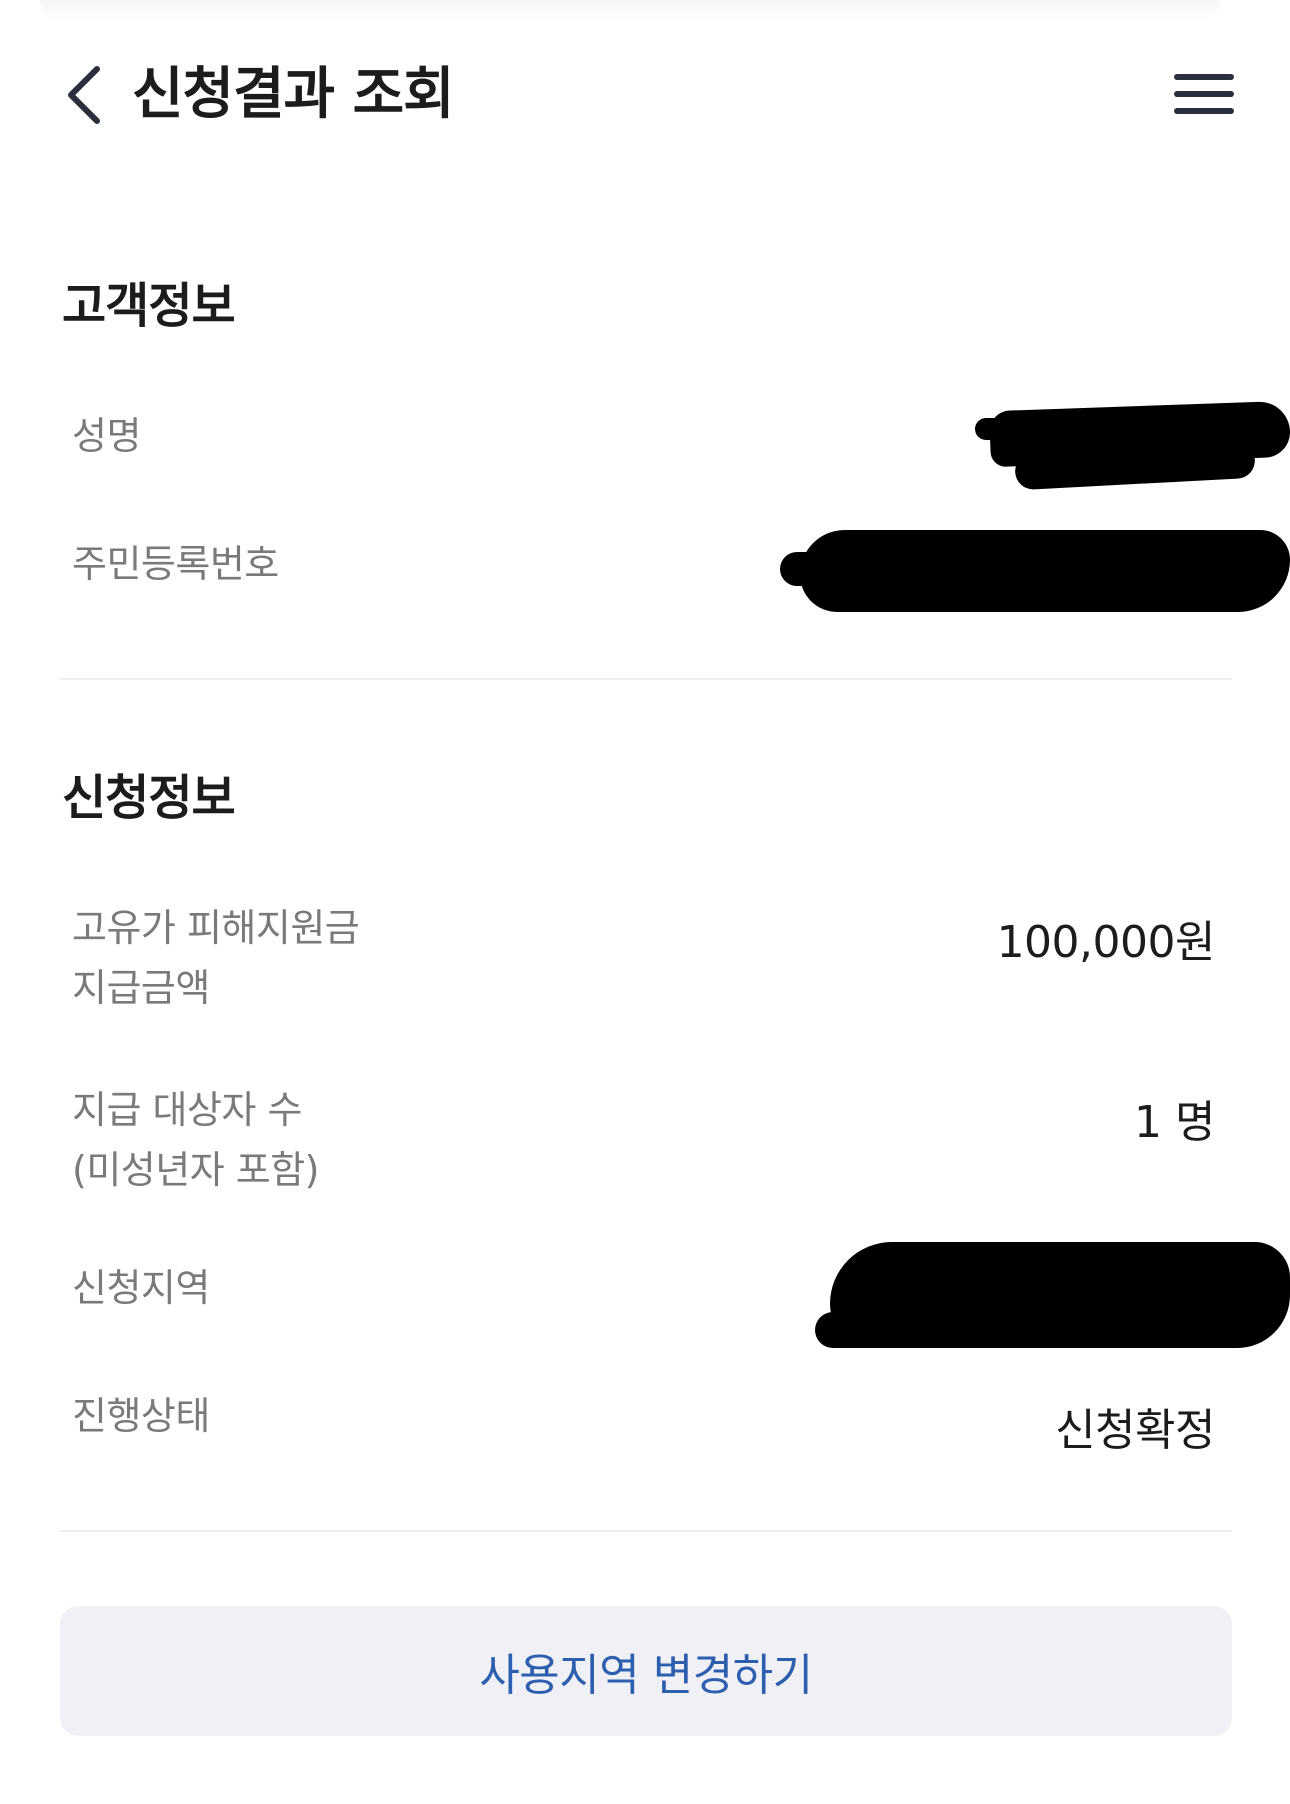 Image resolution: width=1290 pixels, height=1804 pixels. What do you see at coordinates (645, 95) in the screenshot?
I see `header: 신청결과 조회` at bounding box center [645, 95].